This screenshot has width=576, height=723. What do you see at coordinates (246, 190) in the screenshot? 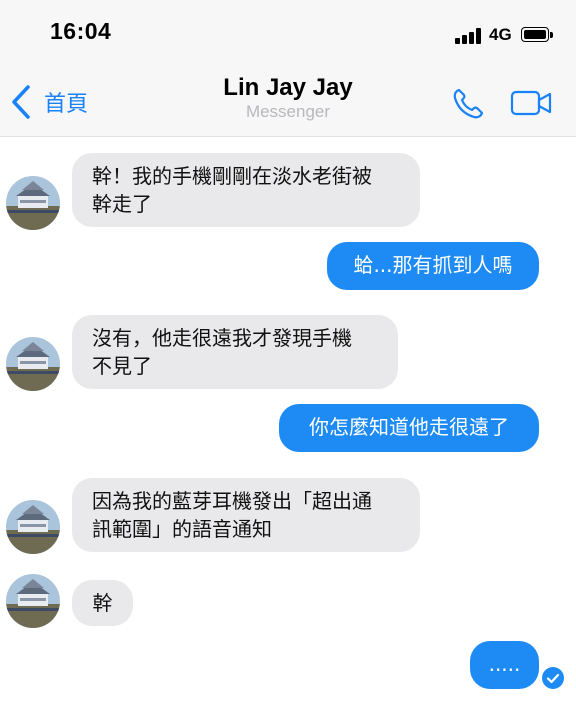
I see `message-bubble-incoming: 幹！我的手機剛剛在淡水老街被 幹走了` at bounding box center [246, 190].